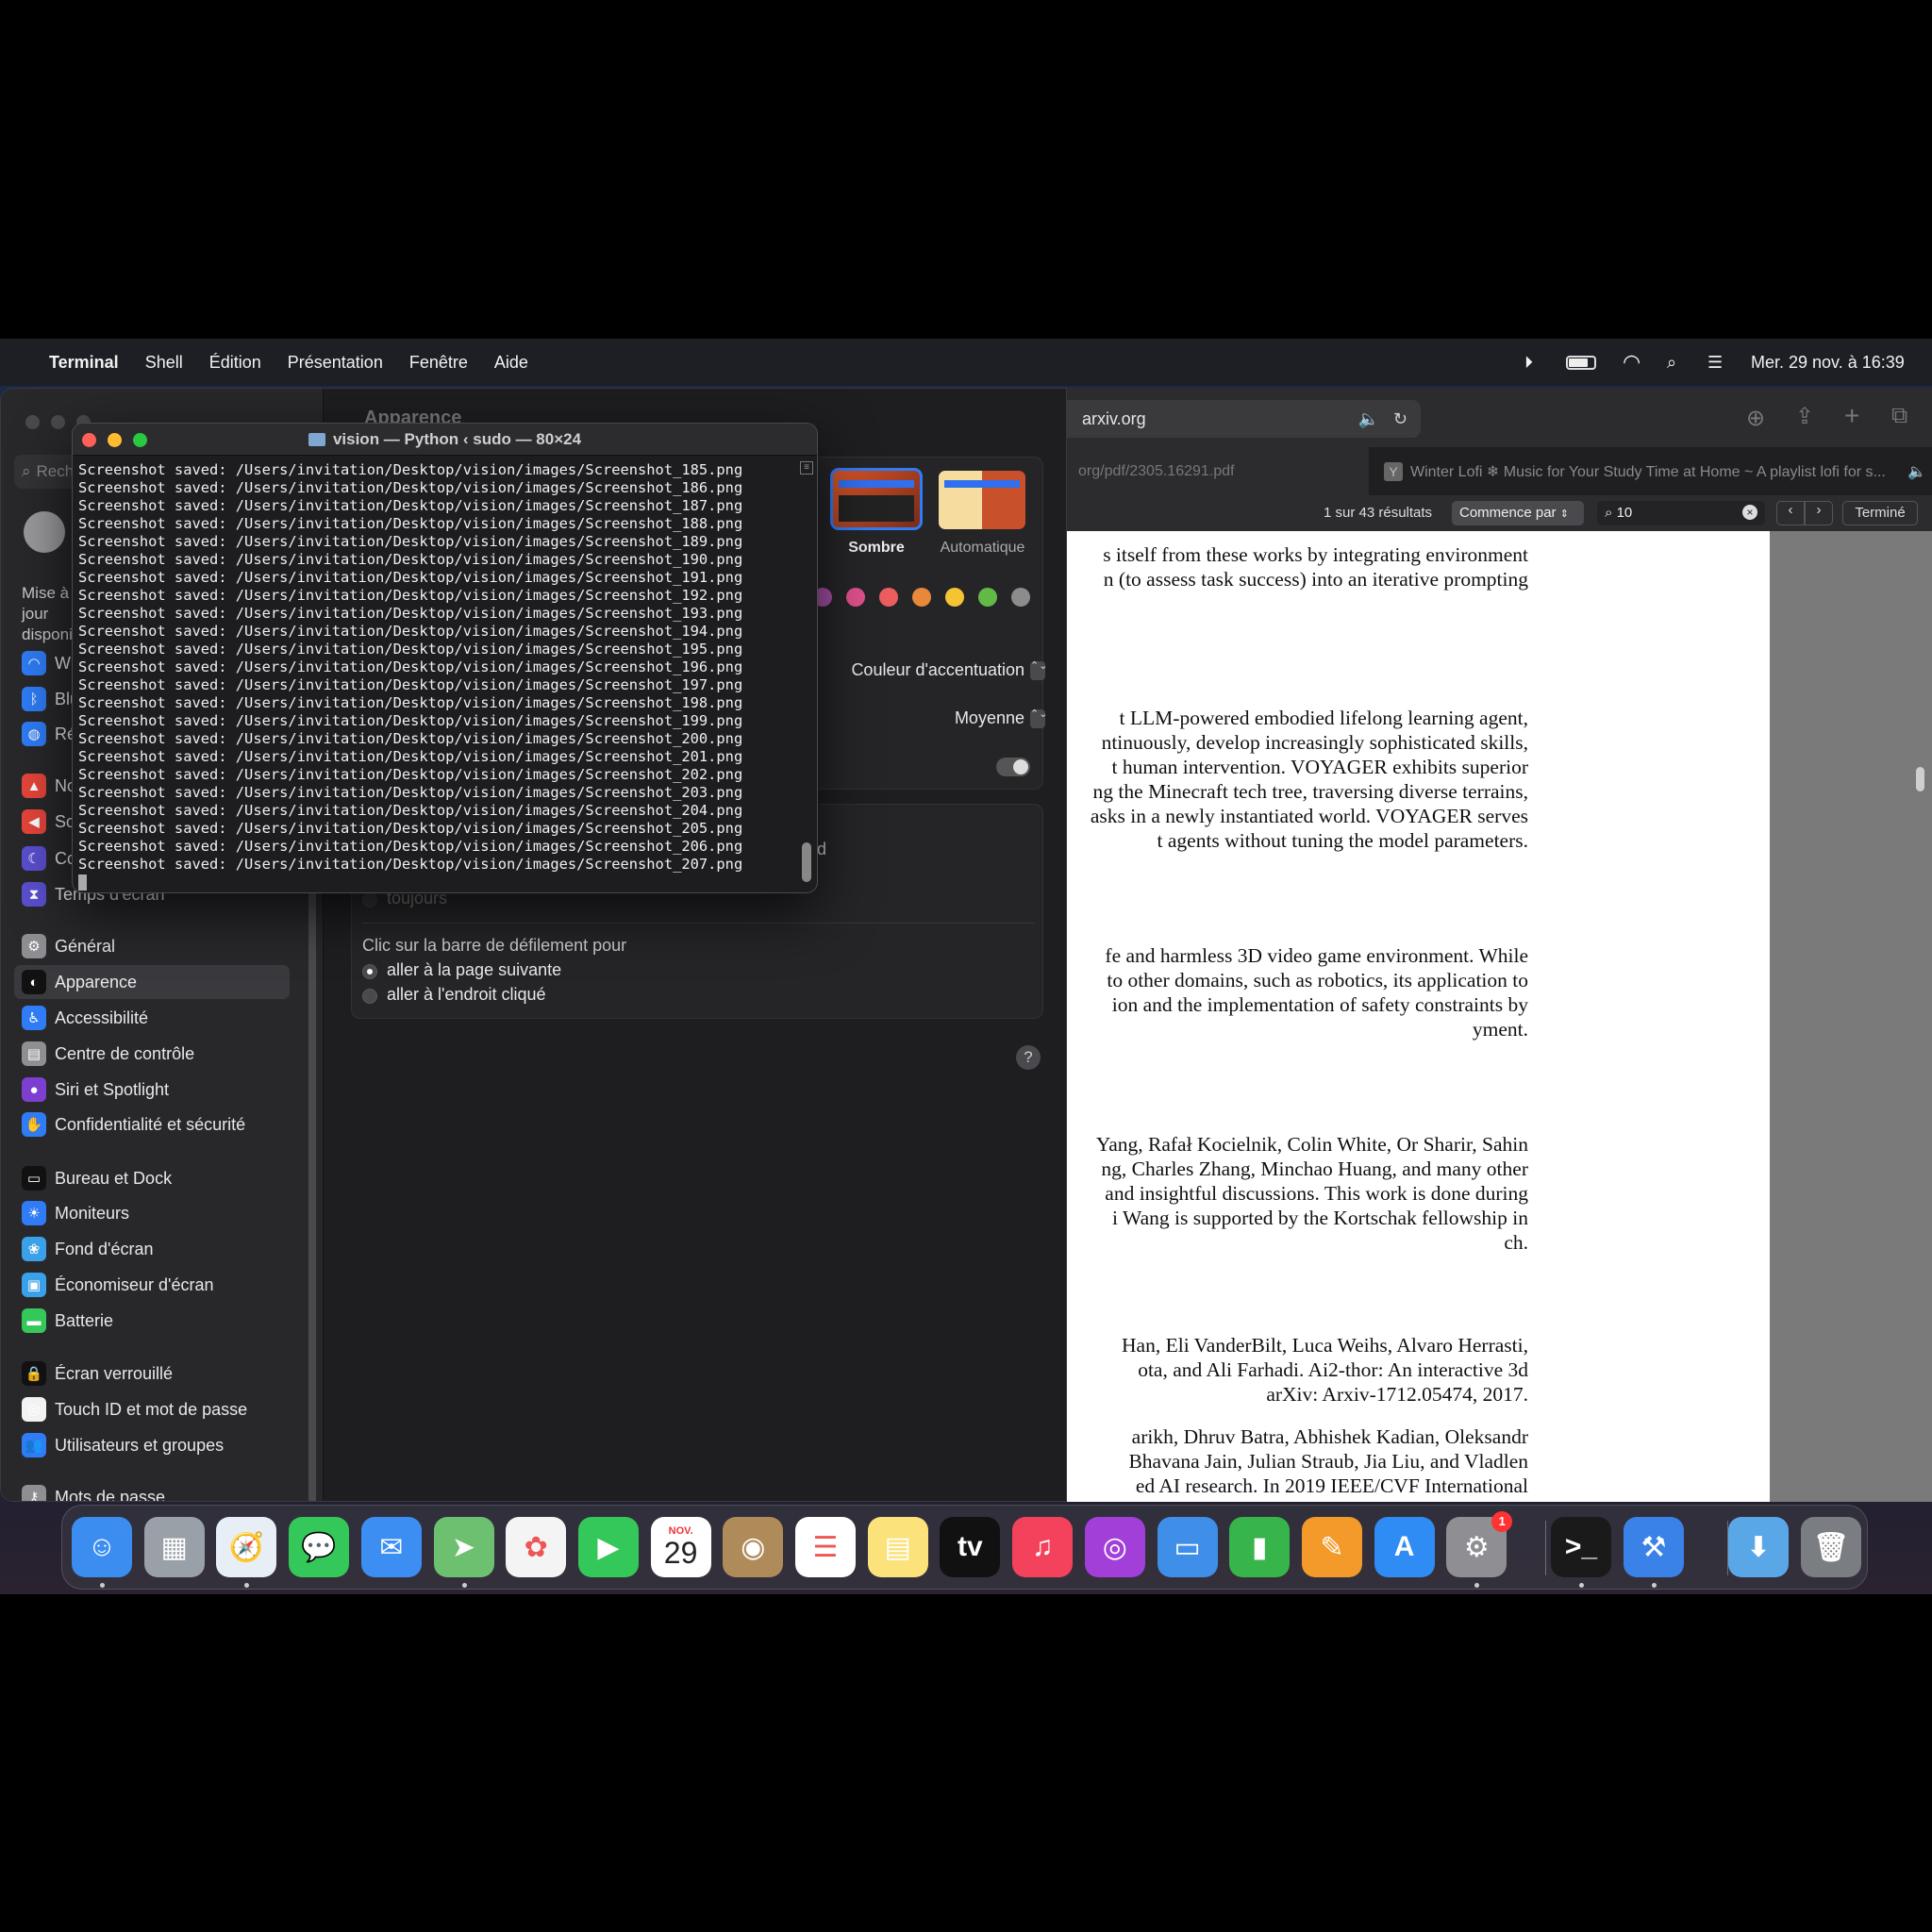 Image resolution: width=1932 pixels, height=1932 pixels. What do you see at coordinates (1331, 1547) in the screenshot?
I see `dock-pages-icon: ✎` at bounding box center [1331, 1547].